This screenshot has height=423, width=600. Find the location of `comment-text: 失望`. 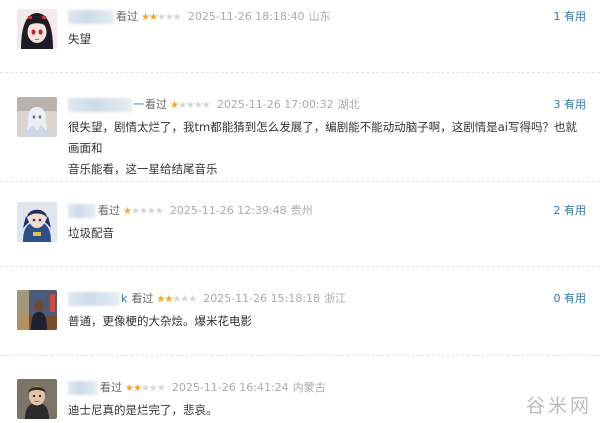

comment-text: 失望 is located at coordinates (328, 39).